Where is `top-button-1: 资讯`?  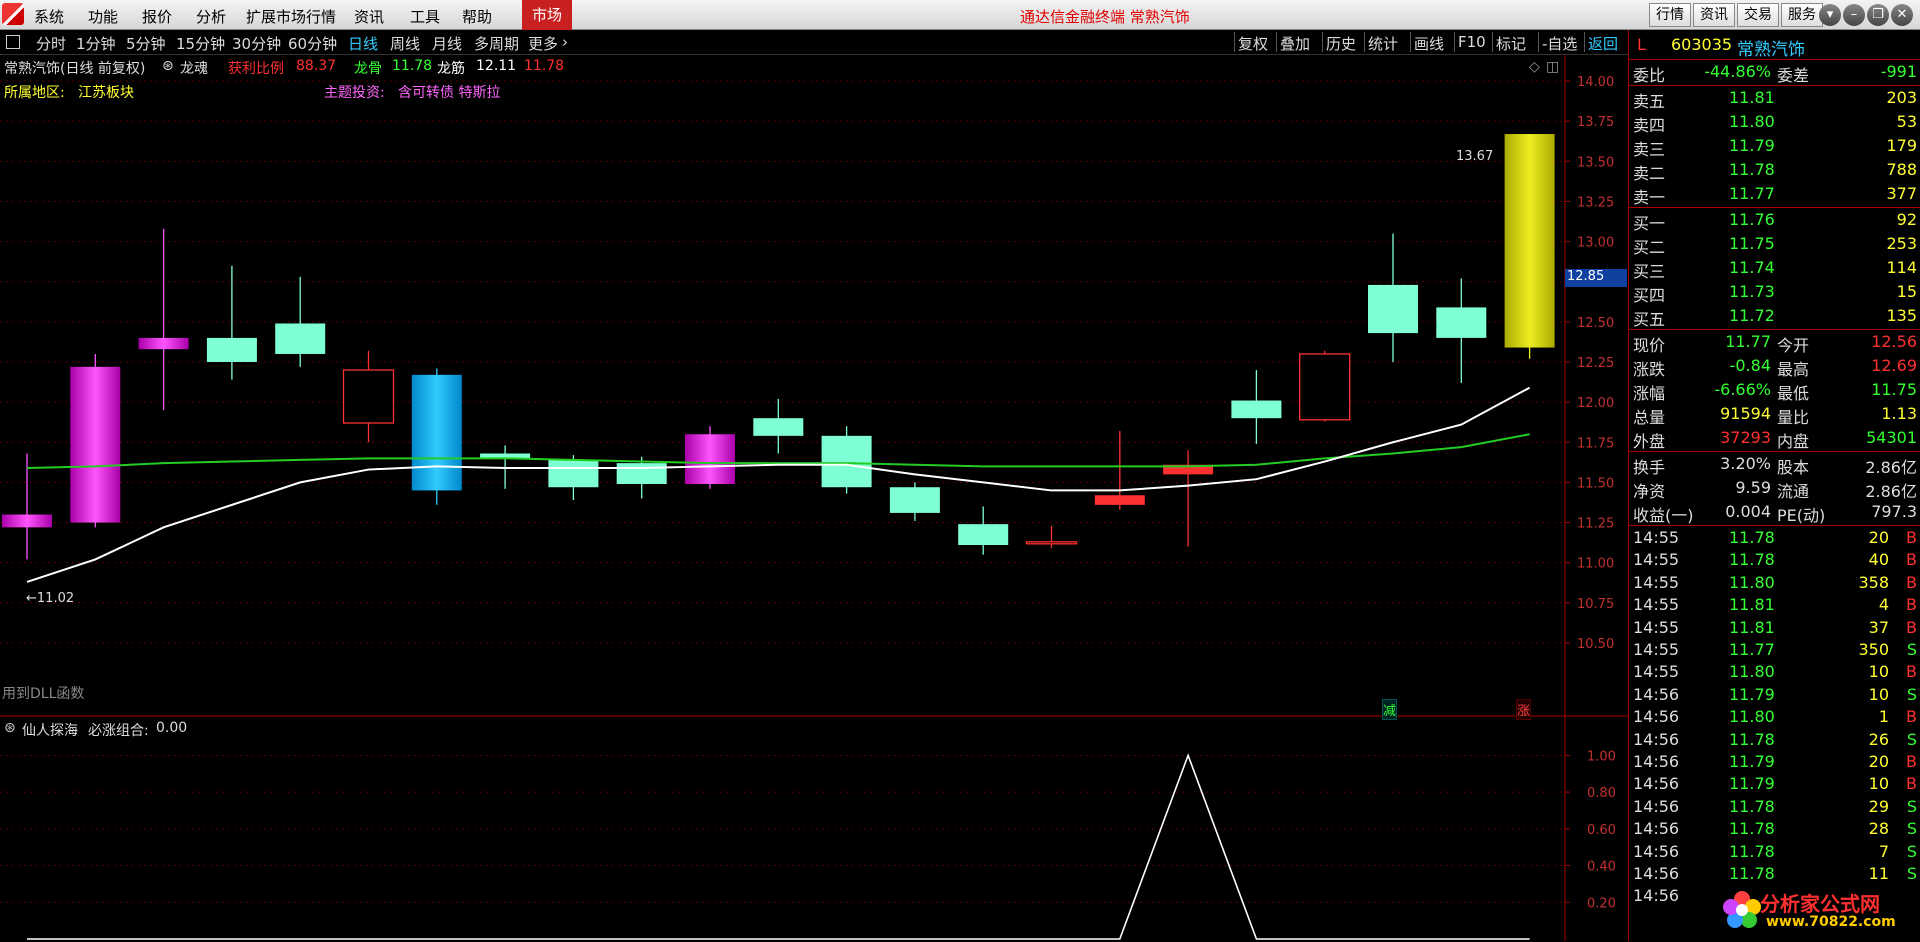 top-button-1: 资讯 is located at coordinates (1714, 15).